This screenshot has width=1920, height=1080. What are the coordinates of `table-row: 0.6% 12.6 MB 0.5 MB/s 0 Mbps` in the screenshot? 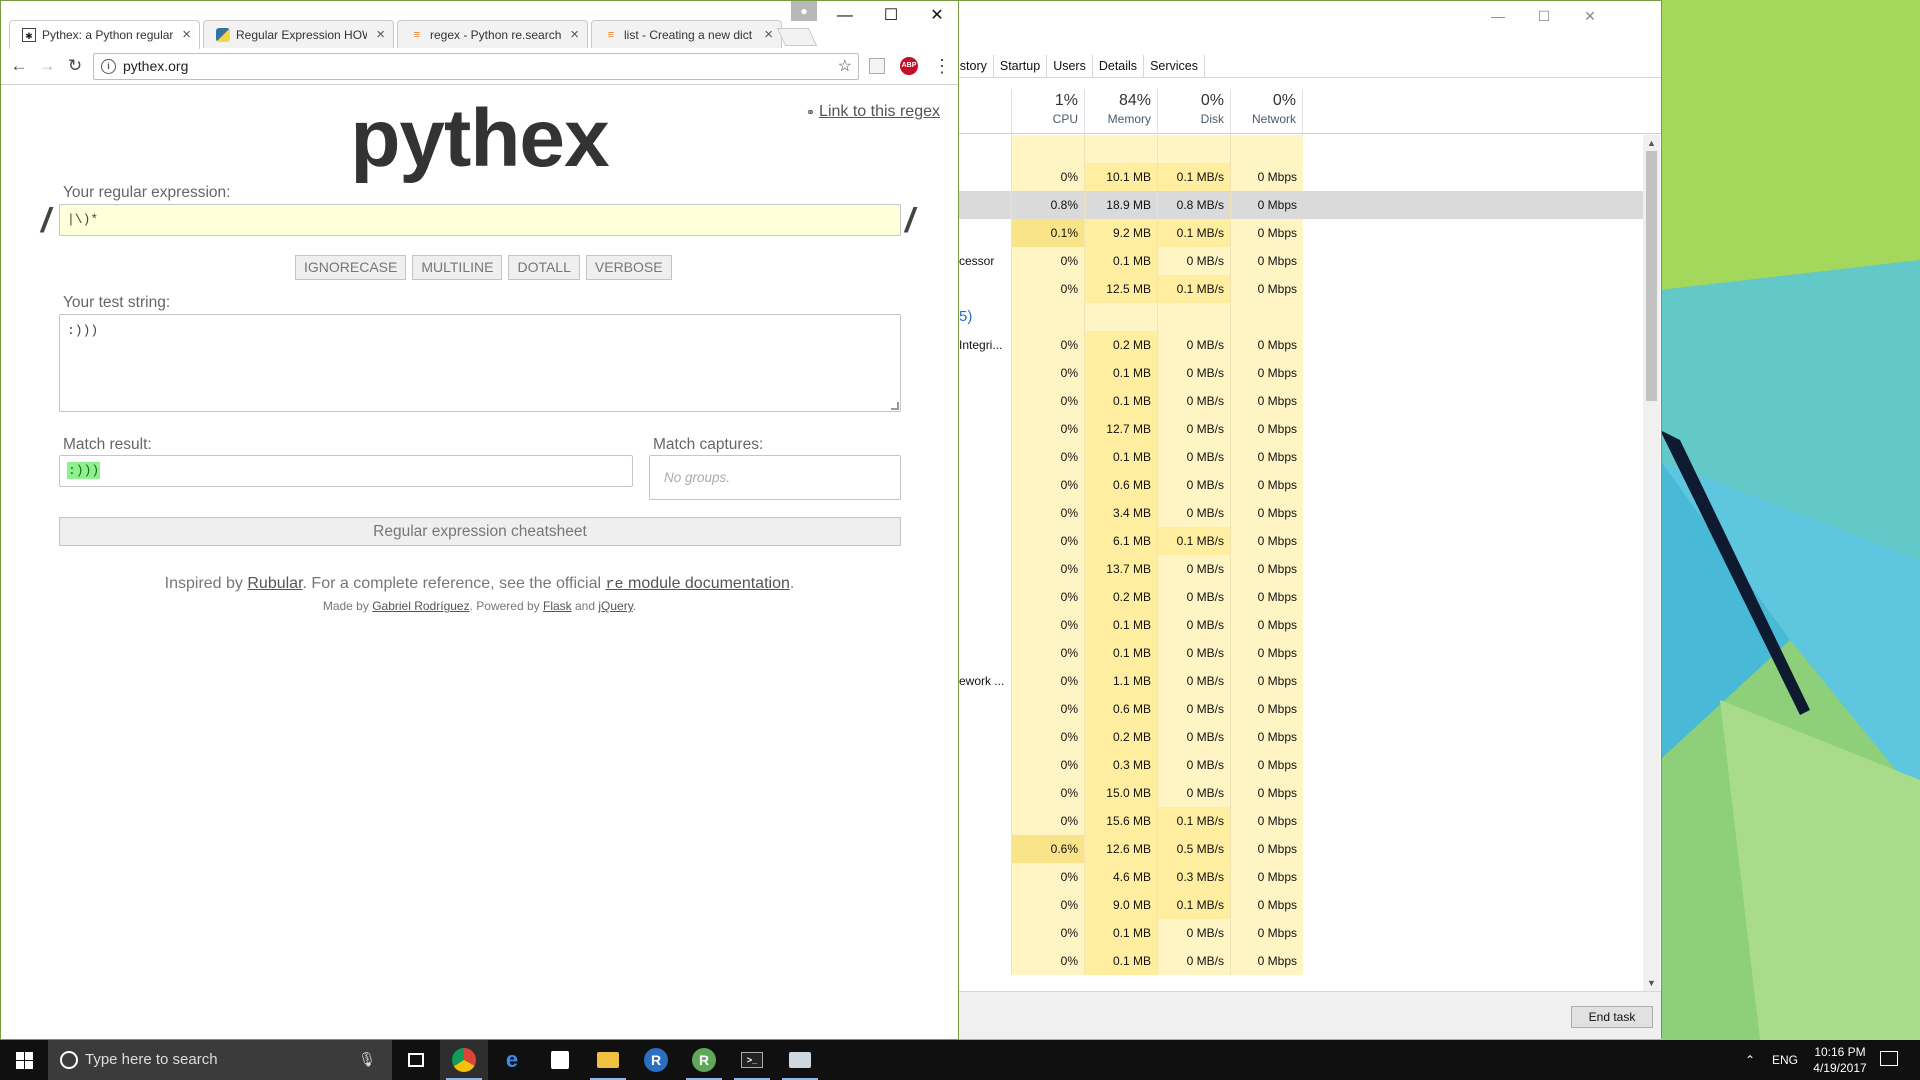 It's located at (1297, 849).